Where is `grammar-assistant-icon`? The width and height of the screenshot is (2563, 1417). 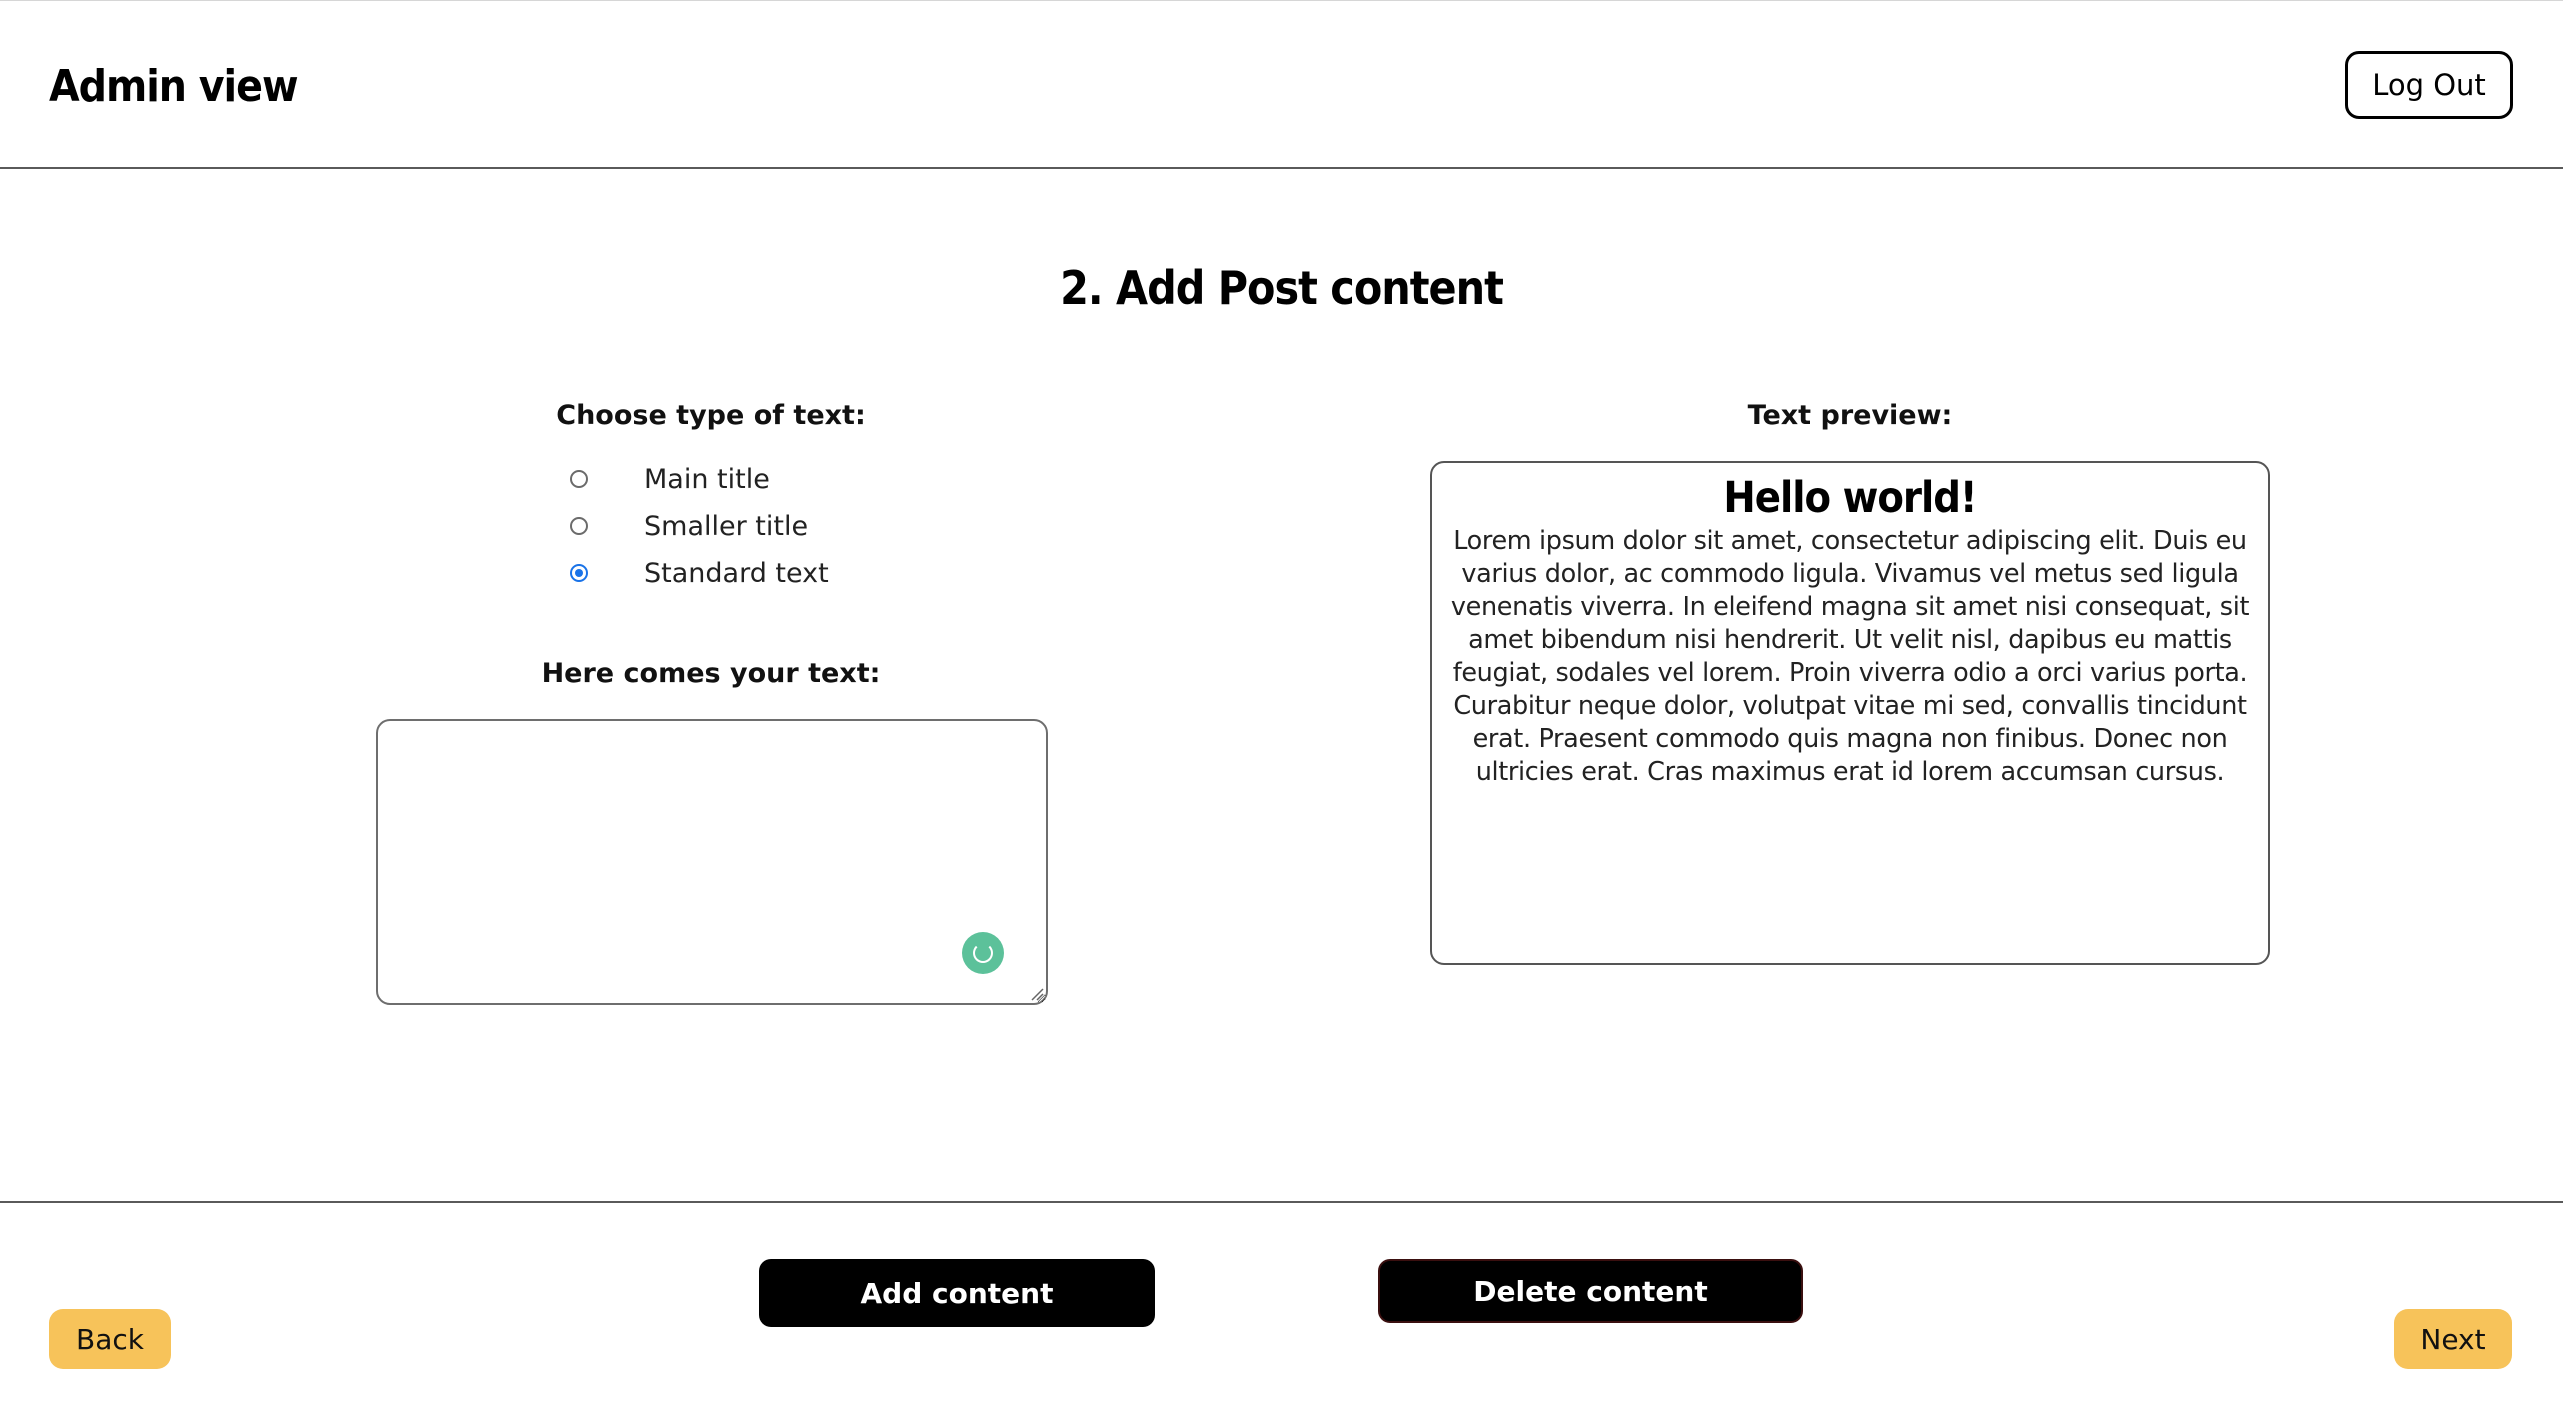 grammar-assistant-icon is located at coordinates (983, 953).